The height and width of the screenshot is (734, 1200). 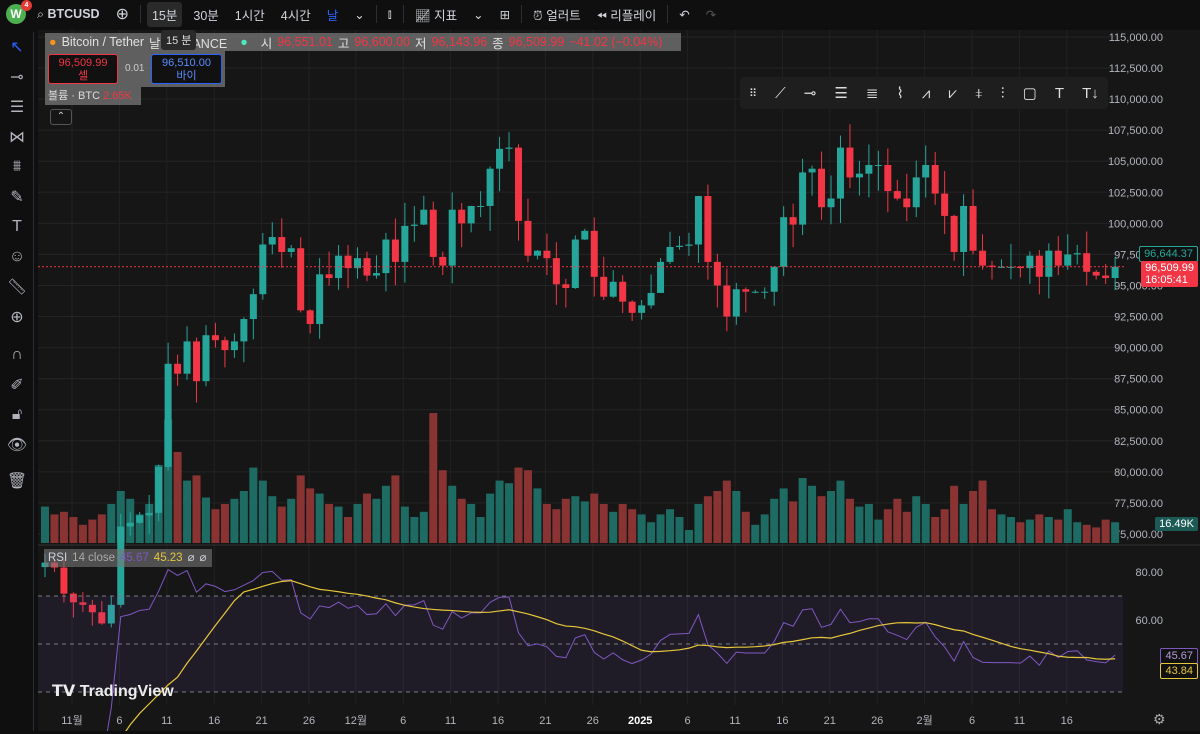 I want to click on fib-channel-icon: ⧧, so click(x=979, y=93).